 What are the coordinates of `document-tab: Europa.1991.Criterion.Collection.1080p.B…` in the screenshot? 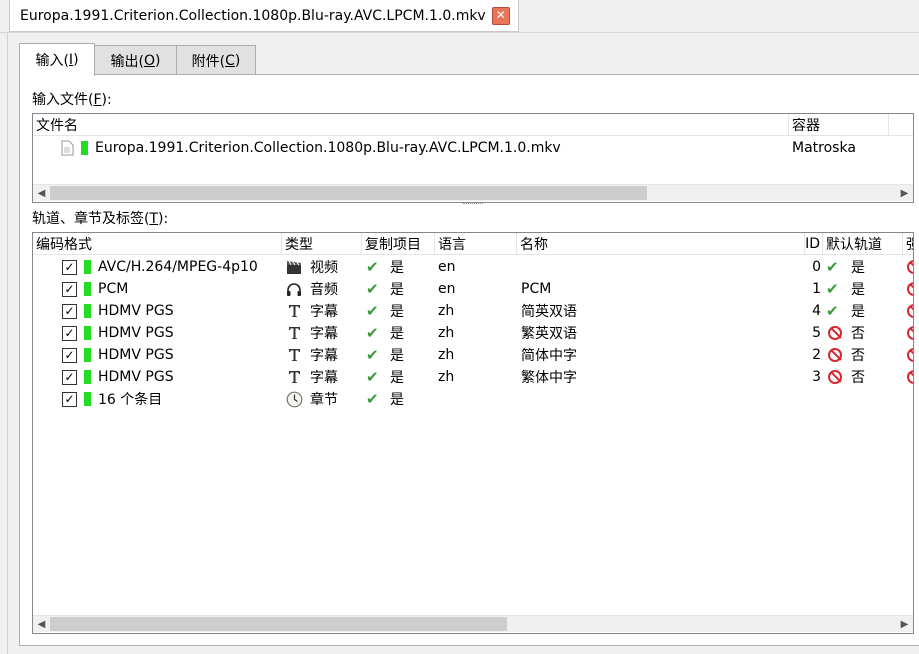 It's located at (264, 16).